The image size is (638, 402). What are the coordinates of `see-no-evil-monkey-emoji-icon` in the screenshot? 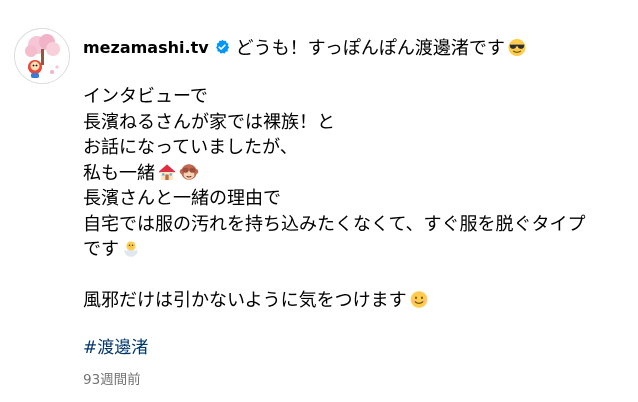 It's located at (189, 172).